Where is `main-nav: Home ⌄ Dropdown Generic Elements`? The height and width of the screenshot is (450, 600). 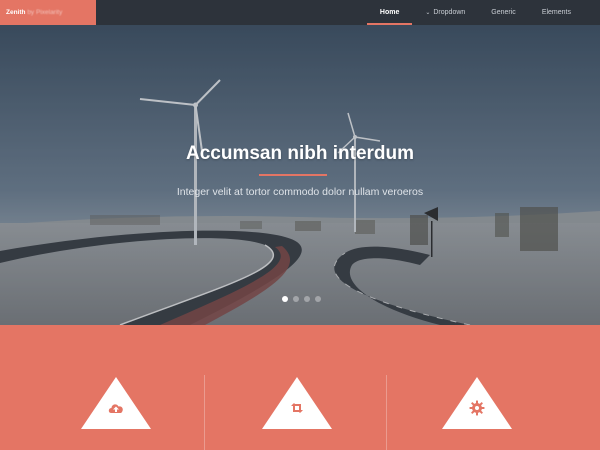 main-nav: Home ⌄ Dropdown Generic Elements is located at coordinates (475, 12).